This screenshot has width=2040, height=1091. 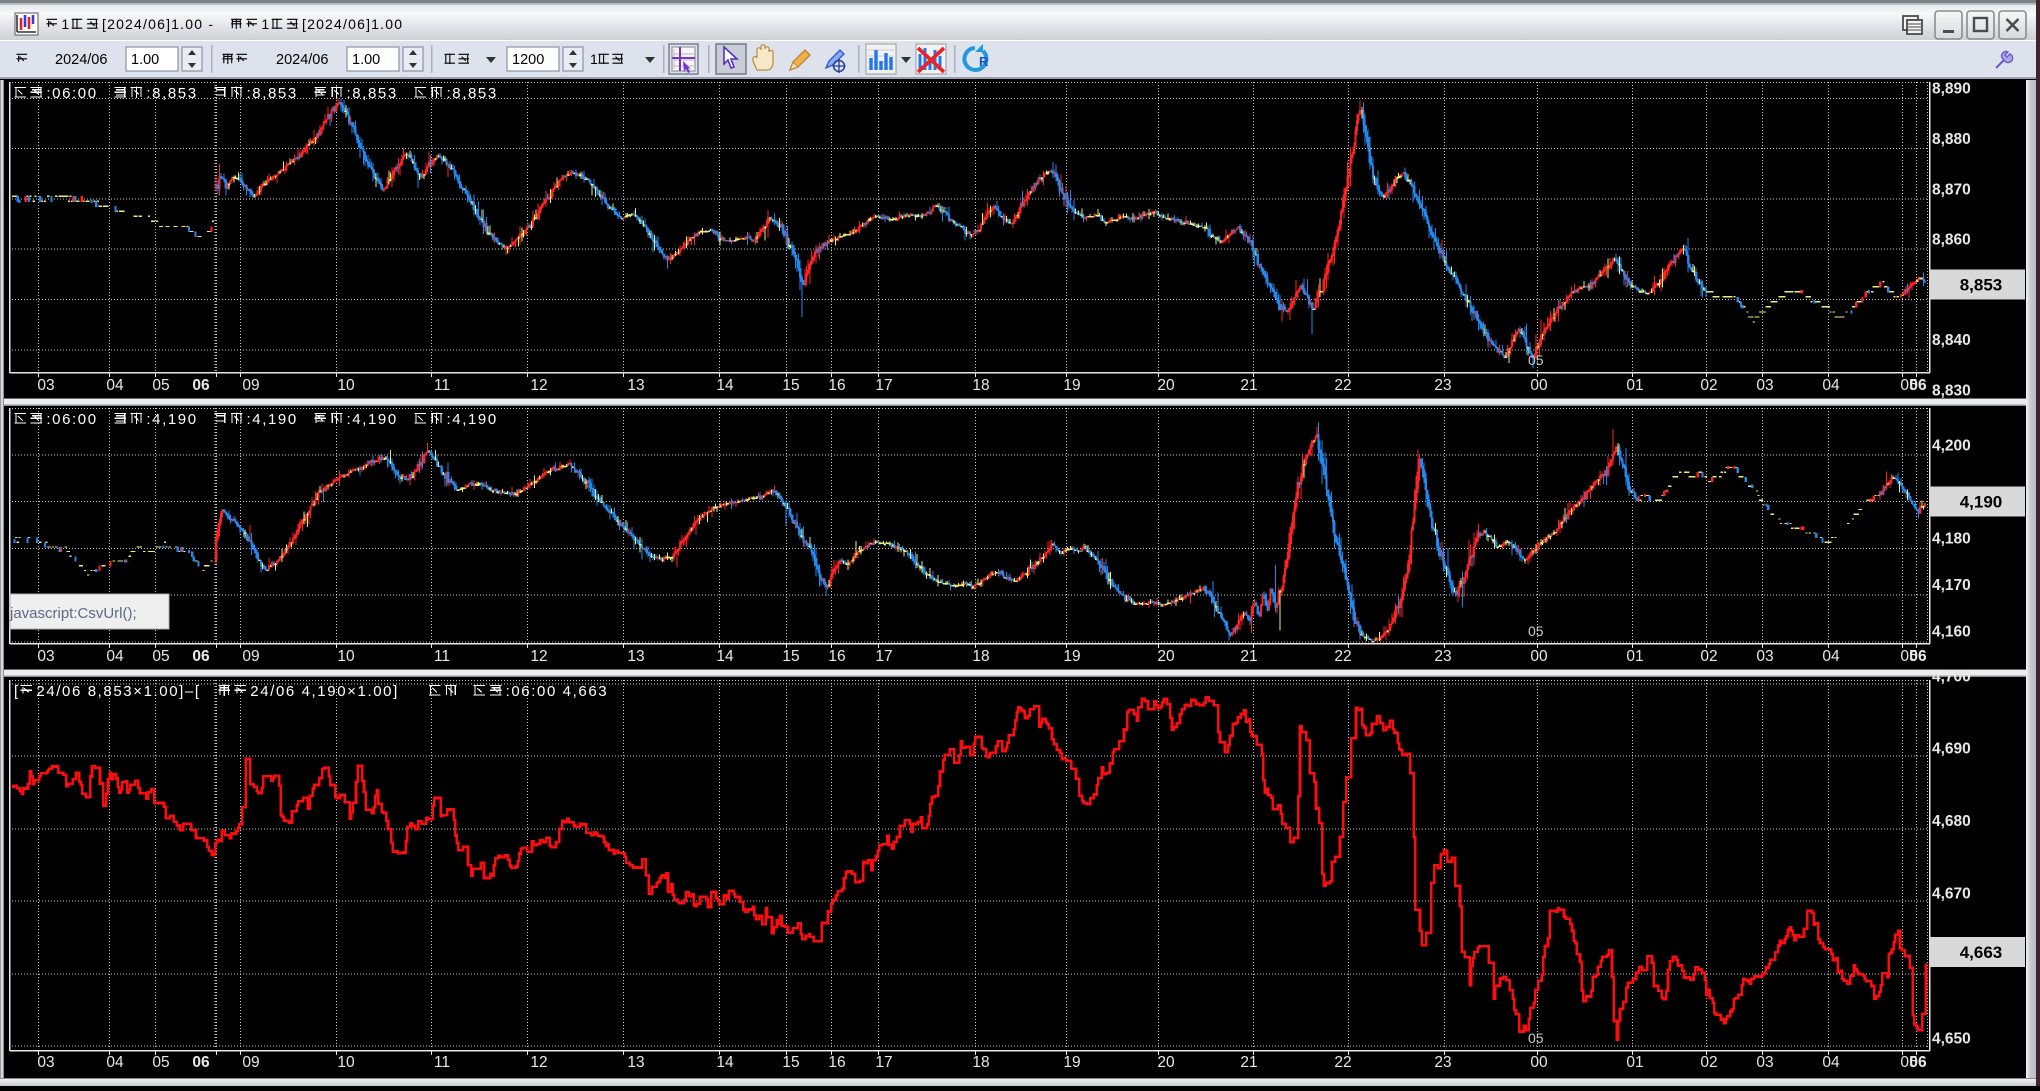 What do you see at coordinates (1951, 340) in the screenshot?
I see `svg-text: 8,840` at bounding box center [1951, 340].